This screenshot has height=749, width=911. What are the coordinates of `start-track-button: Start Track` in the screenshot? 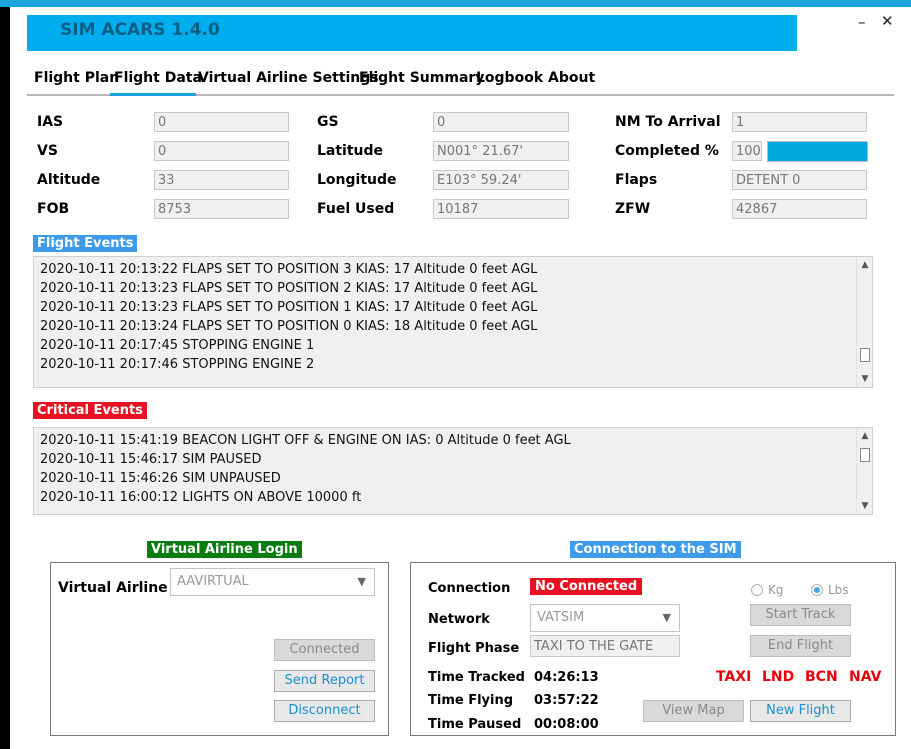 It's located at (800, 615).